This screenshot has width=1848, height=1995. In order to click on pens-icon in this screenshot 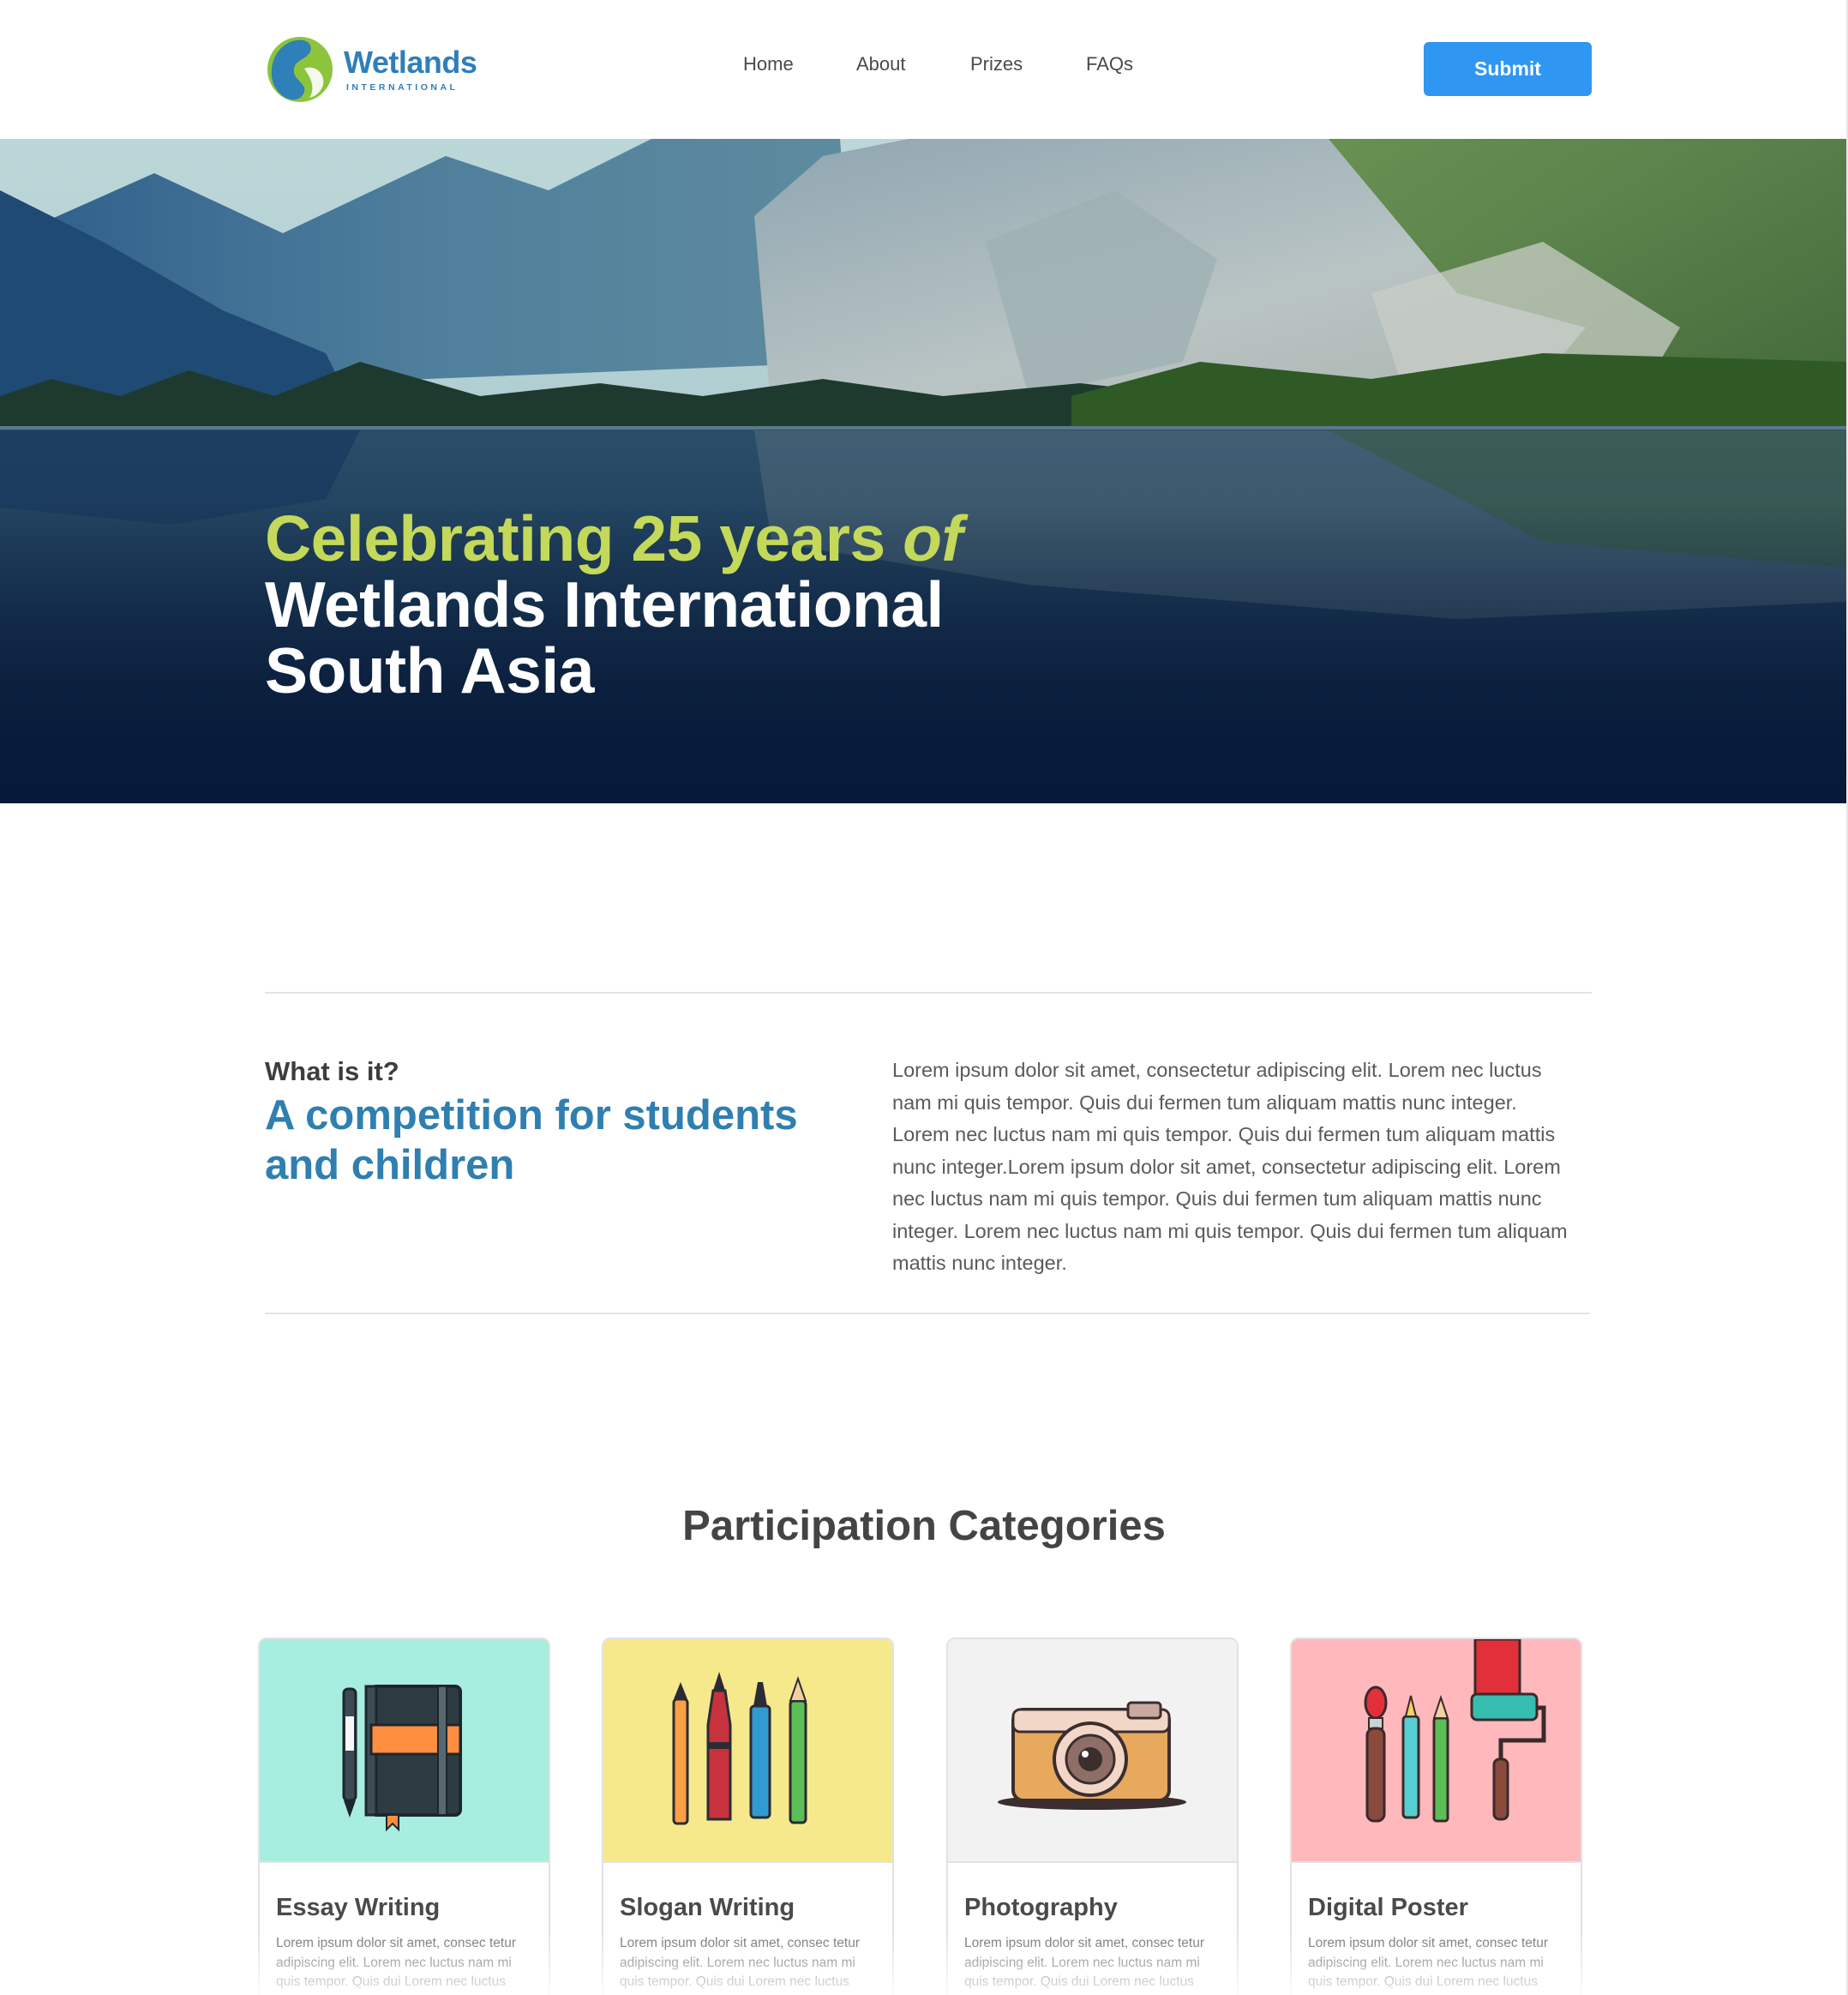, I will do `click(739, 1748)`.